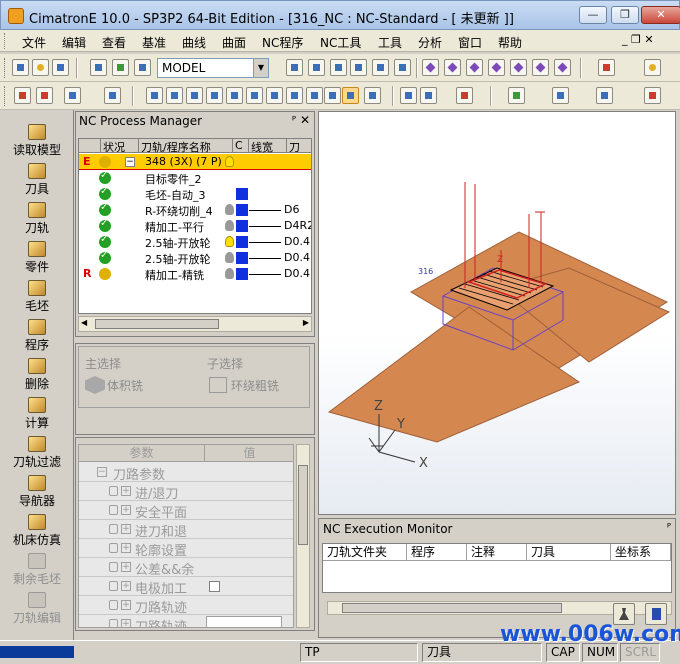  What do you see at coordinates (652, 95) in the screenshot?
I see `axis-icon` at bounding box center [652, 95].